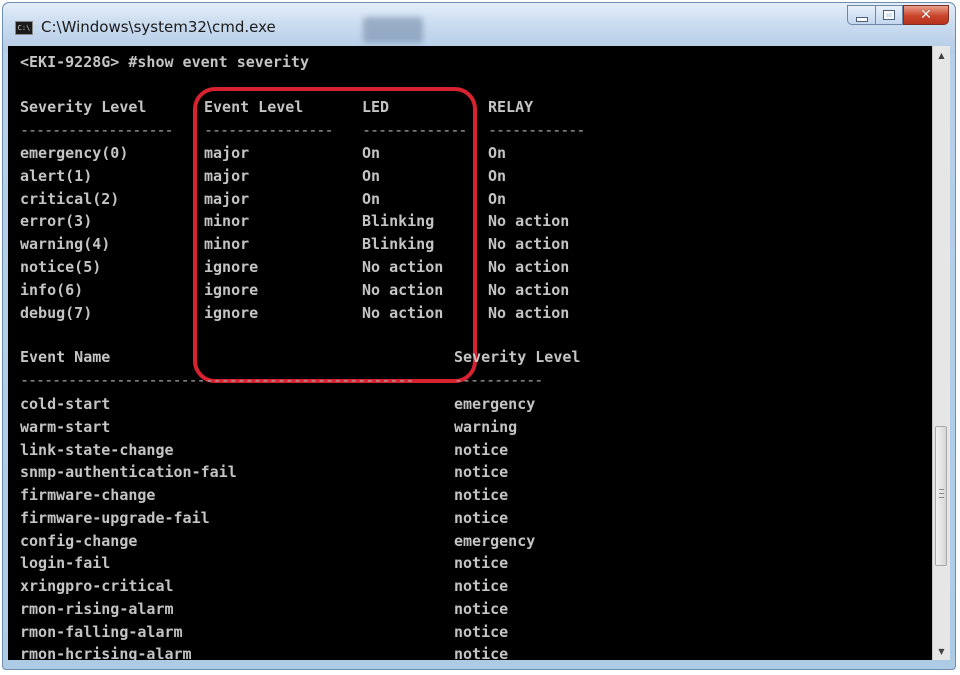 The image size is (960, 675). Describe the element at coordinates (97, 608) in the screenshot. I see `event-table-cell: rmon-rising-alarm` at that location.